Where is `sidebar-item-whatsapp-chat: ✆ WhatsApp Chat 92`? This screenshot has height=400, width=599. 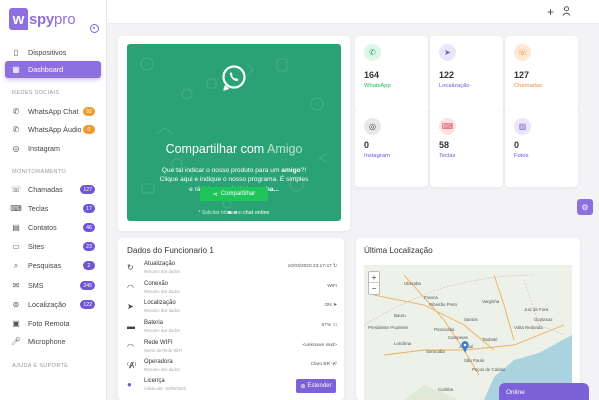 sidebar-item-whatsapp-chat: ✆ WhatsApp Chat 92 is located at coordinates (53, 111).